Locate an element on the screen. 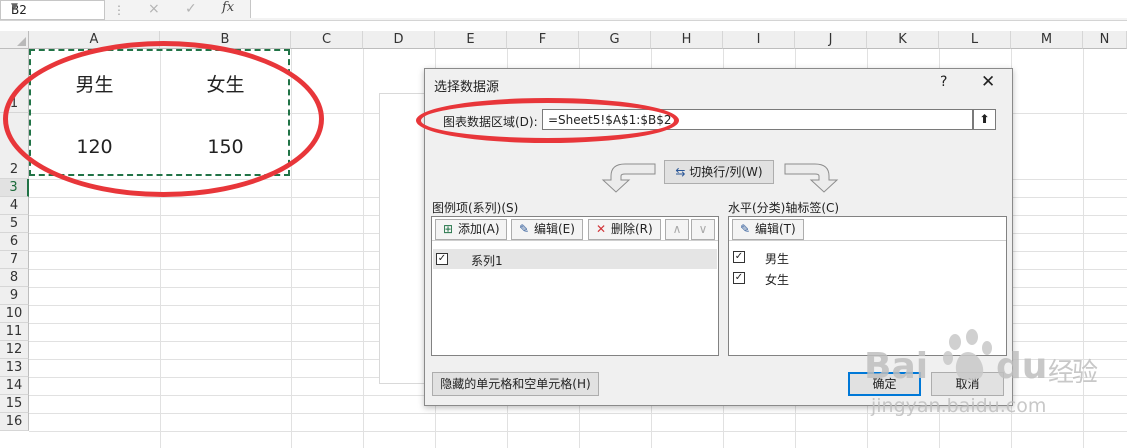 Image resolution: width=1127 pixels, height=448 pixels. axis-item-0-checkbox: ✓ is located at coordinates (739, 257).